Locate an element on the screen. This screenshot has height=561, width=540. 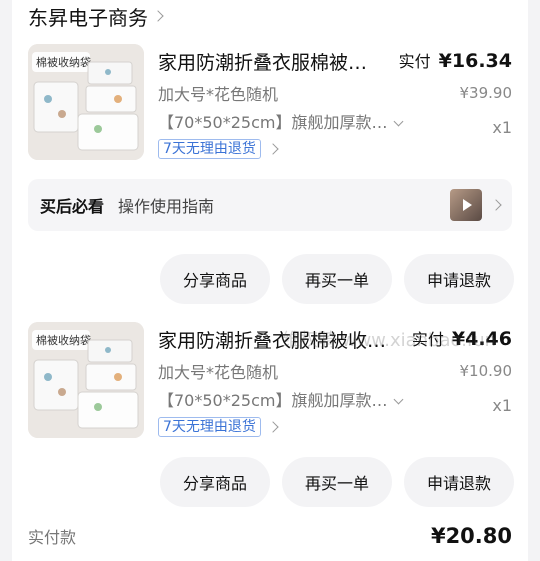
video-thumbnail is located at coordinates (466, 205).